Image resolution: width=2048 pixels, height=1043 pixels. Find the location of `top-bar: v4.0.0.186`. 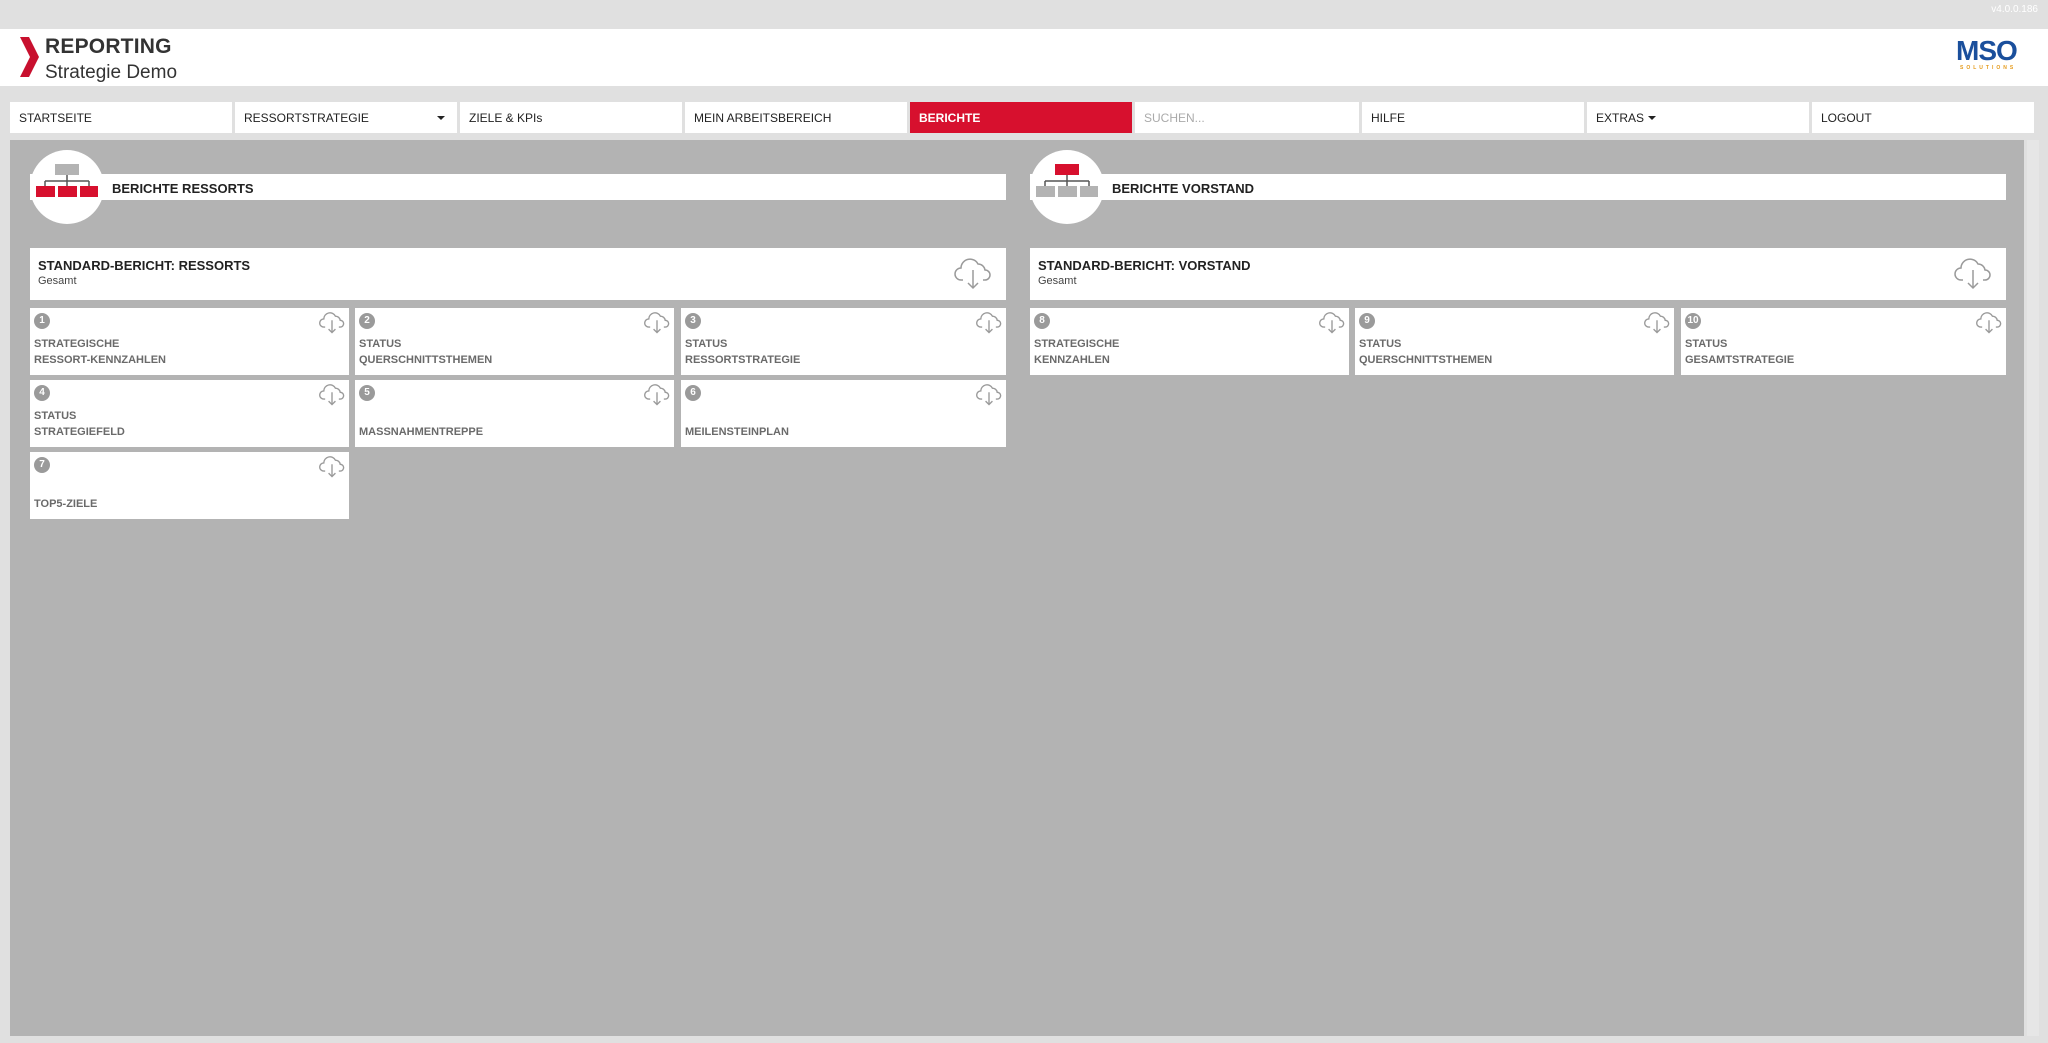

top-bar: v4.0.0.186 is located at coordinates (1024, 14).